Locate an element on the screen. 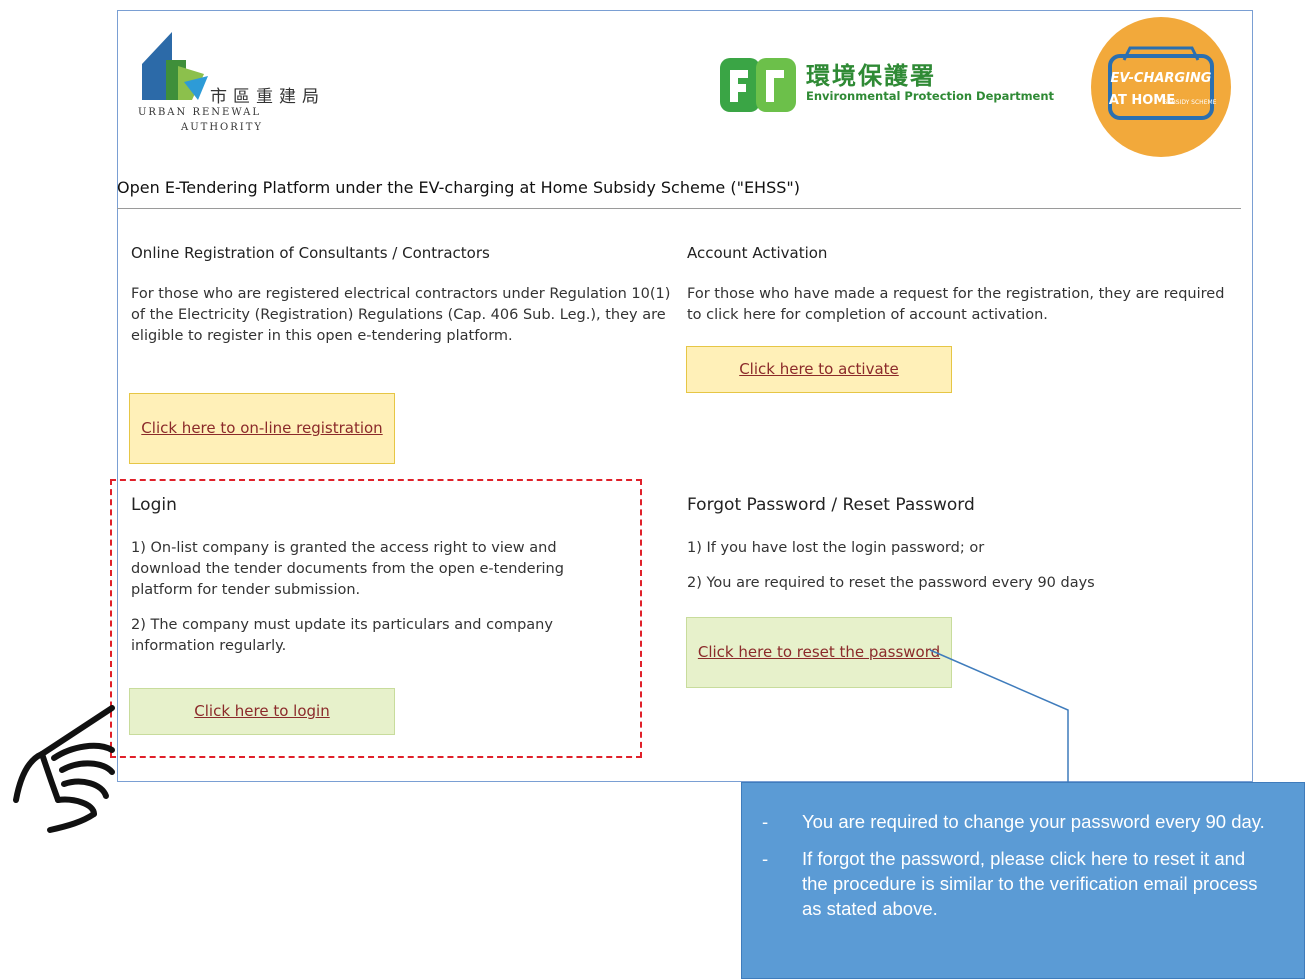  ehss-badge-logo: EV-CHARGING AT HOME SUBSIDY SCHEME is located at coordinates (1161, 87).